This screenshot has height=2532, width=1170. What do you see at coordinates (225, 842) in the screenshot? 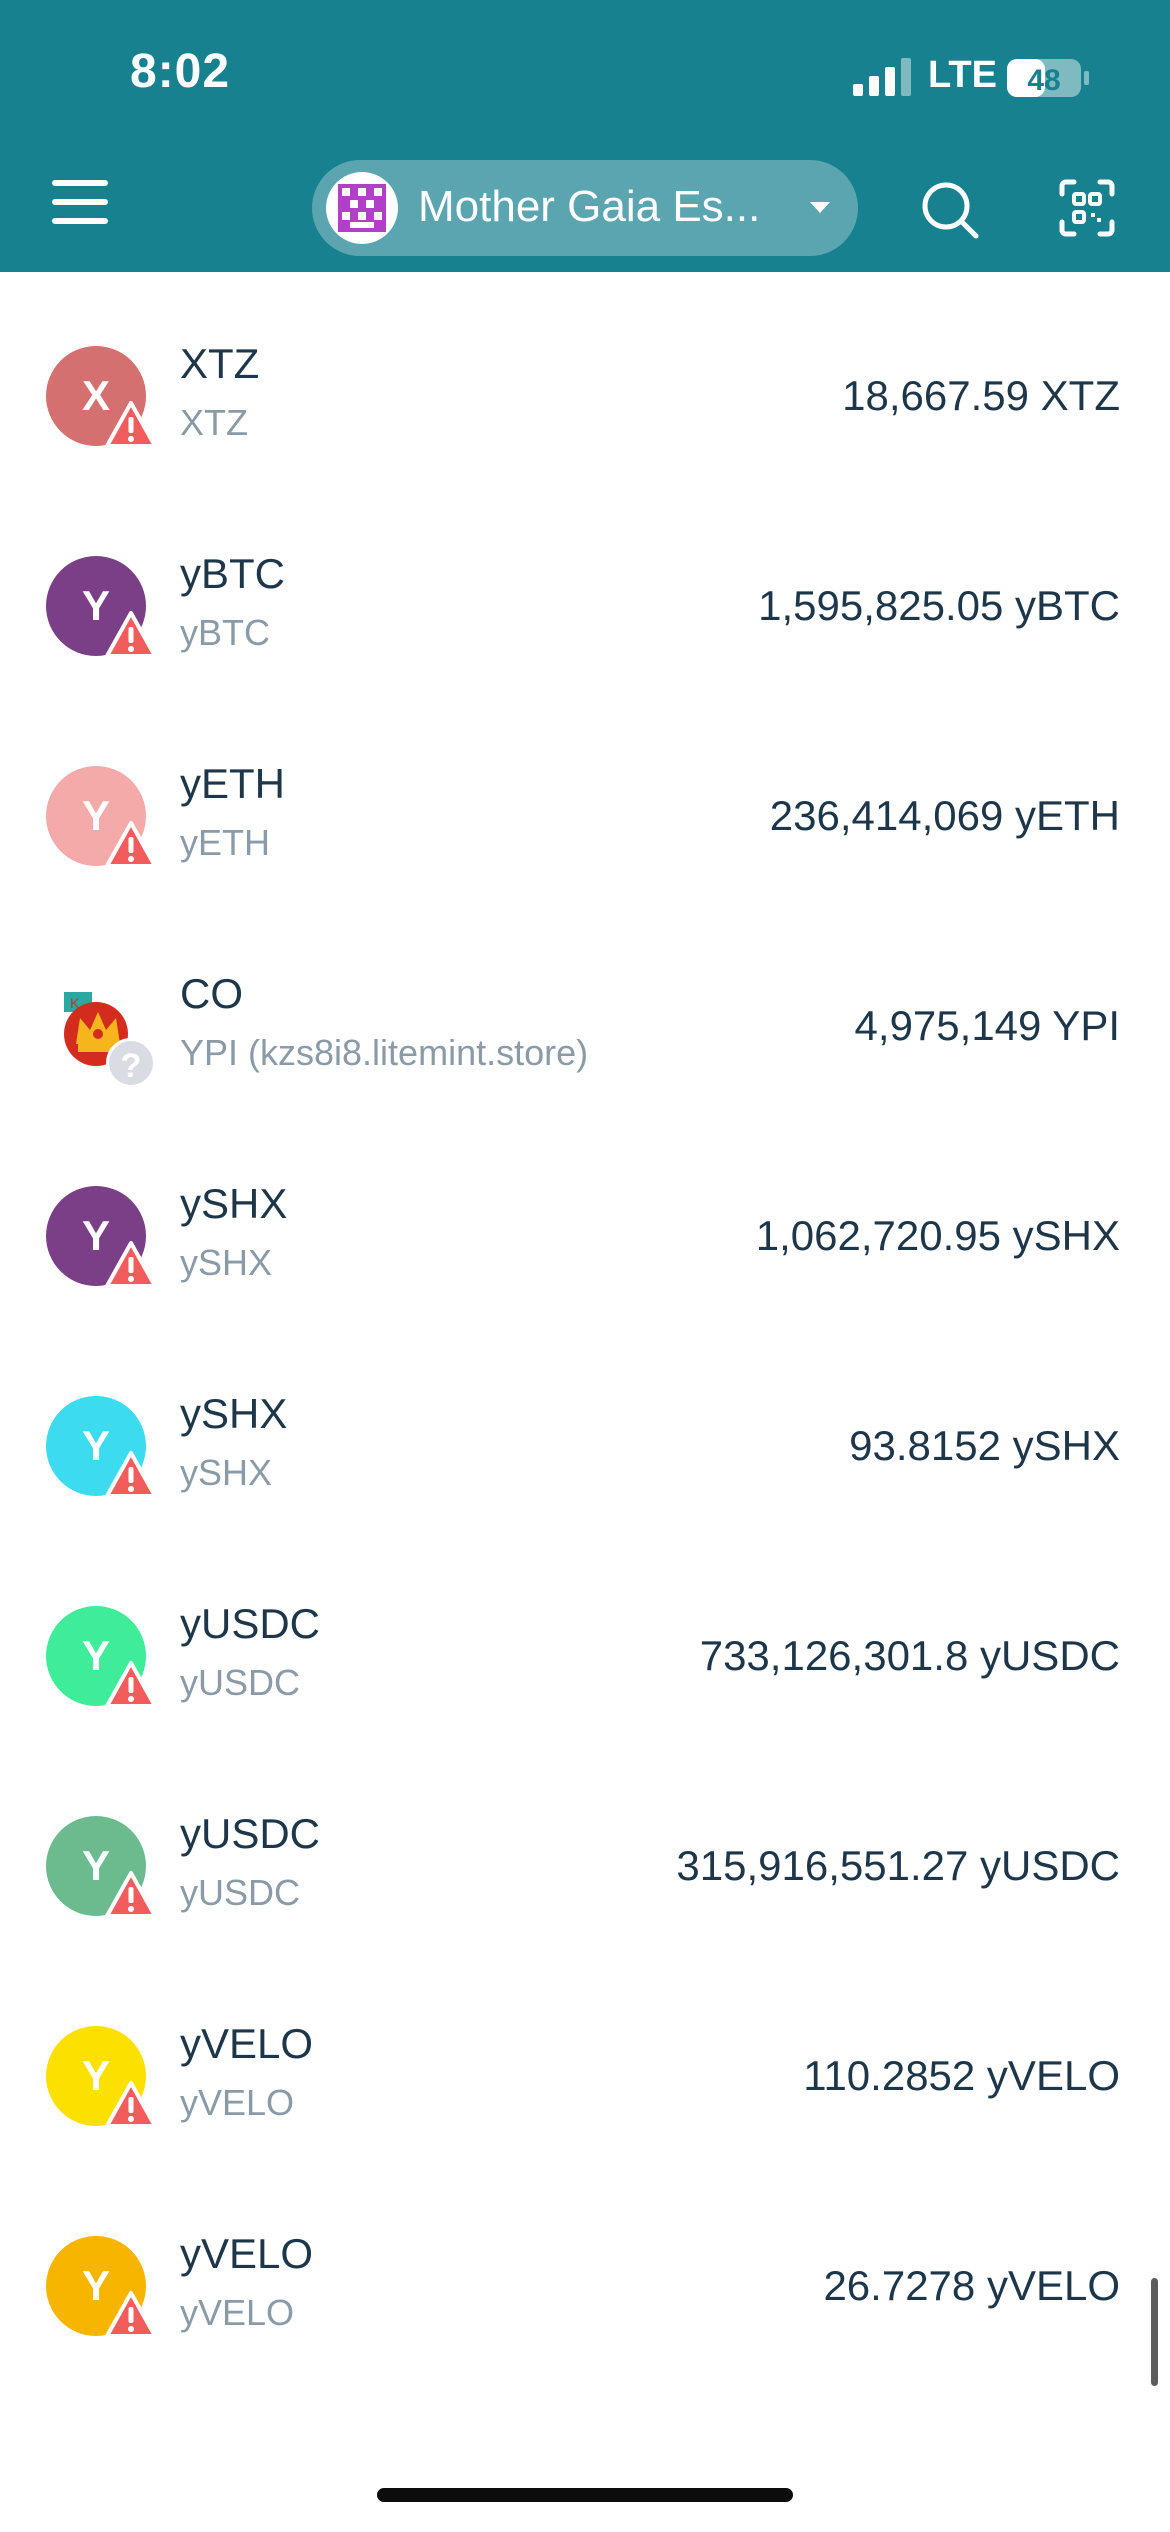
I see `token-subtitle: yETH` at bounding box center [225, 842].